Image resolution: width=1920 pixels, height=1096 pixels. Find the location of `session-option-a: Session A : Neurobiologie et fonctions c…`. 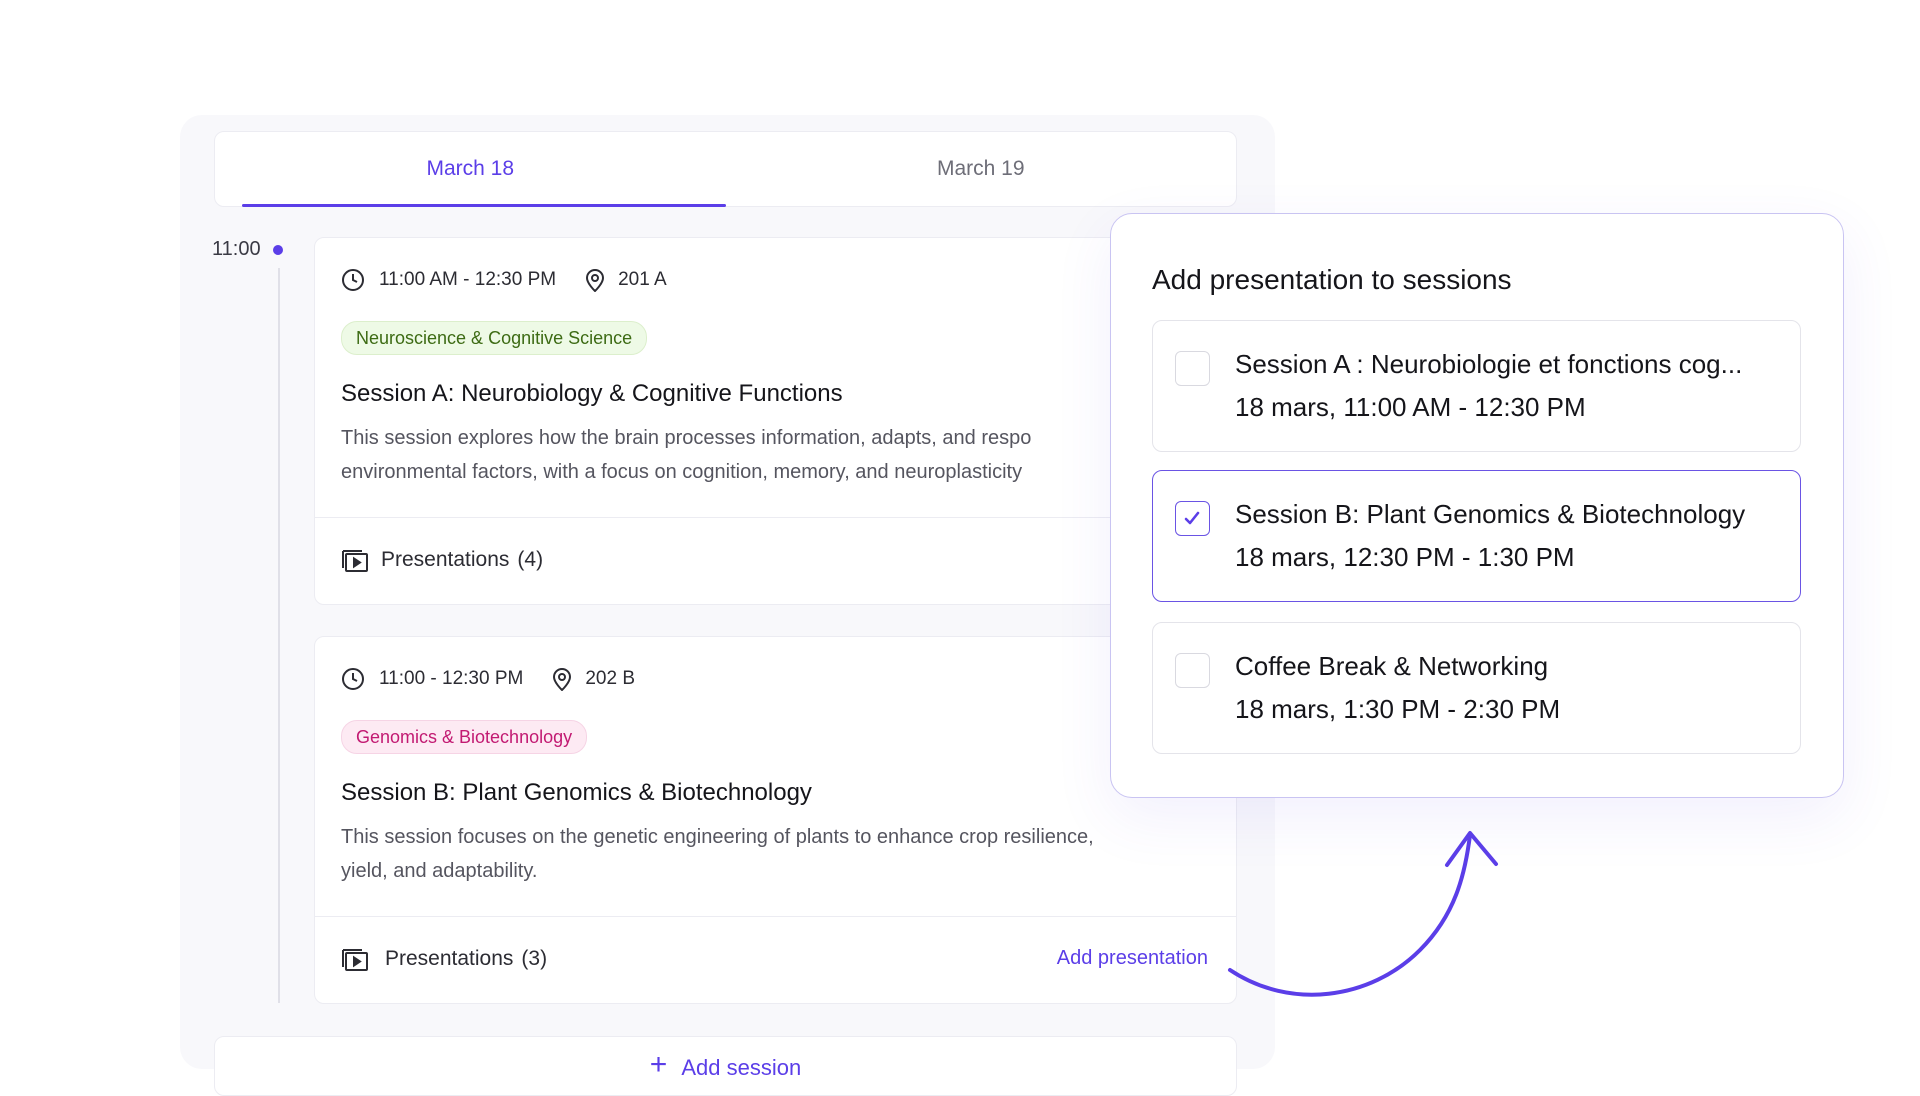

session-option-a: Session A : Neurobiologie et fonctions c… is located at coordinates (1476, 386).